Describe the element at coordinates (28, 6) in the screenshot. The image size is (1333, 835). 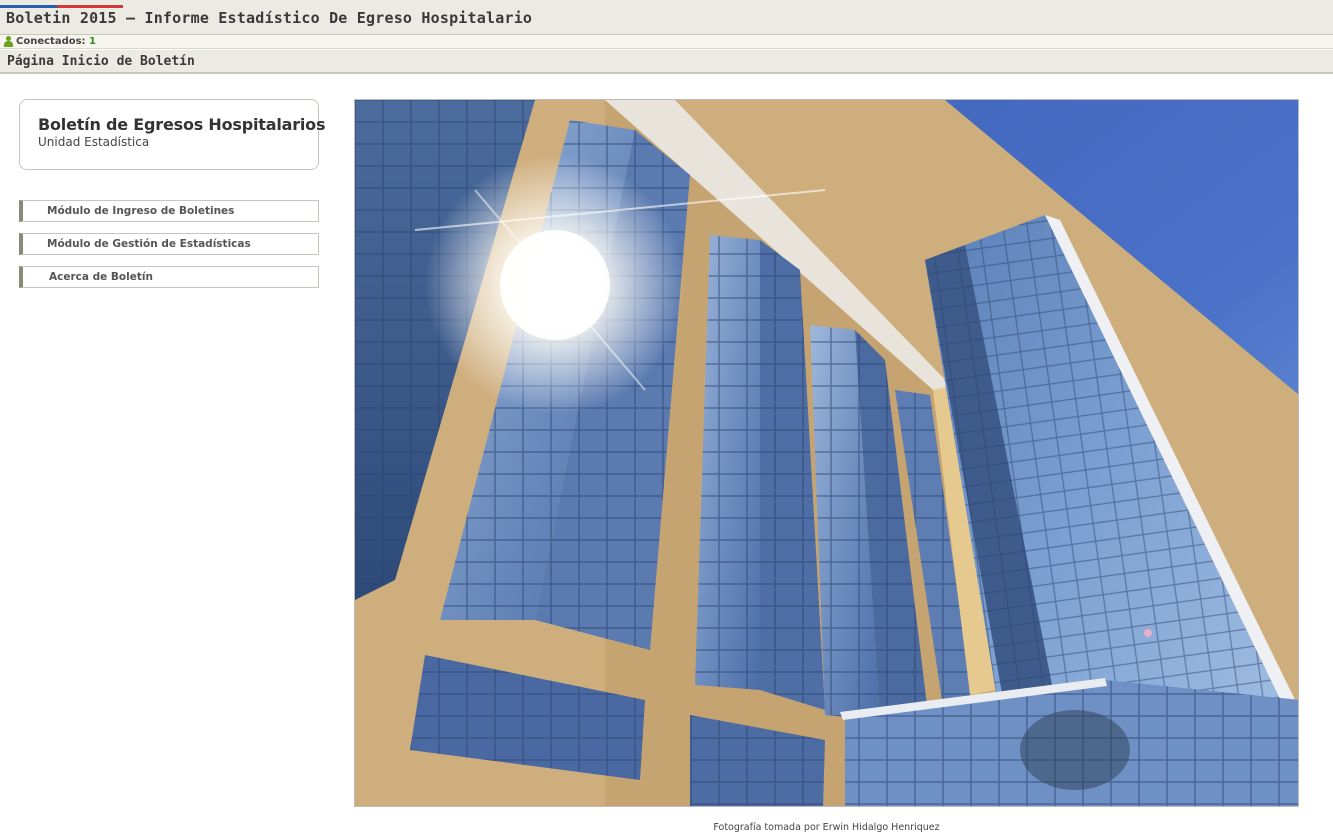
I see `flag-stripe-blue` at that location.